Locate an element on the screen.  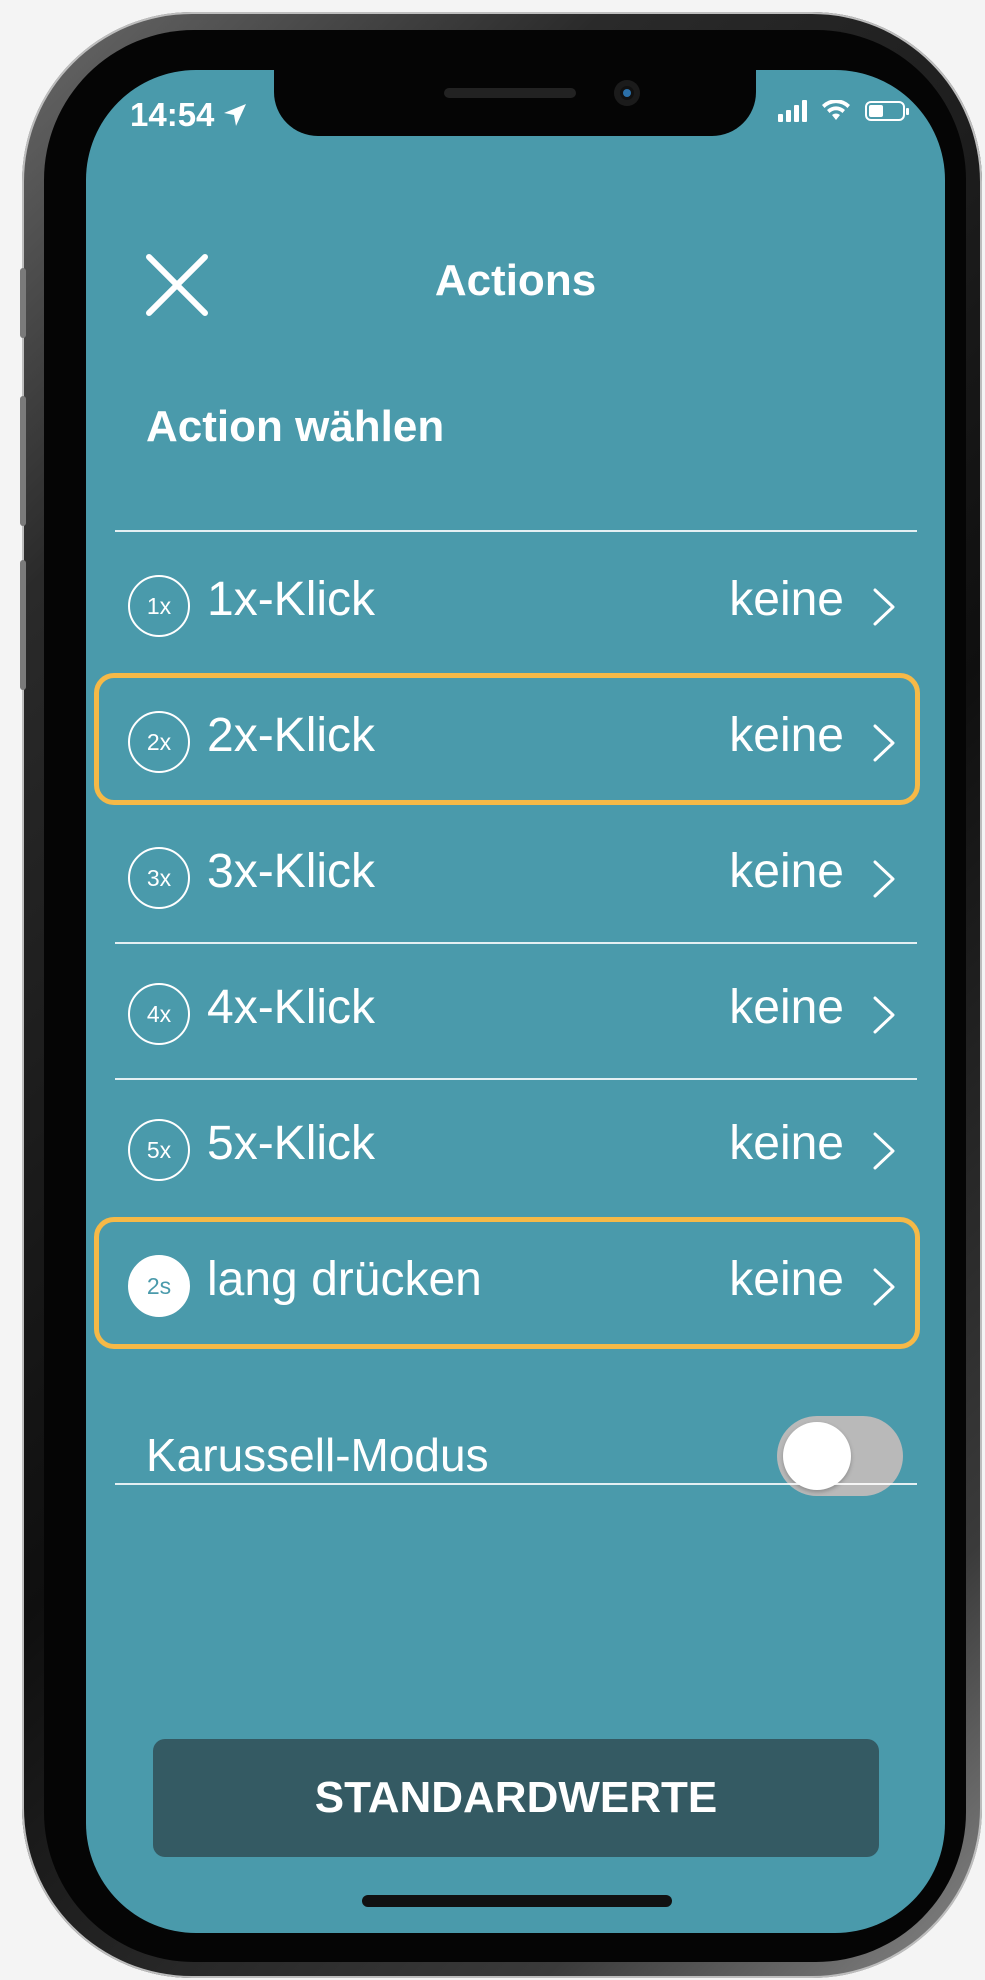
action-badge-icon: 3x is located at coordinates (159, 878).